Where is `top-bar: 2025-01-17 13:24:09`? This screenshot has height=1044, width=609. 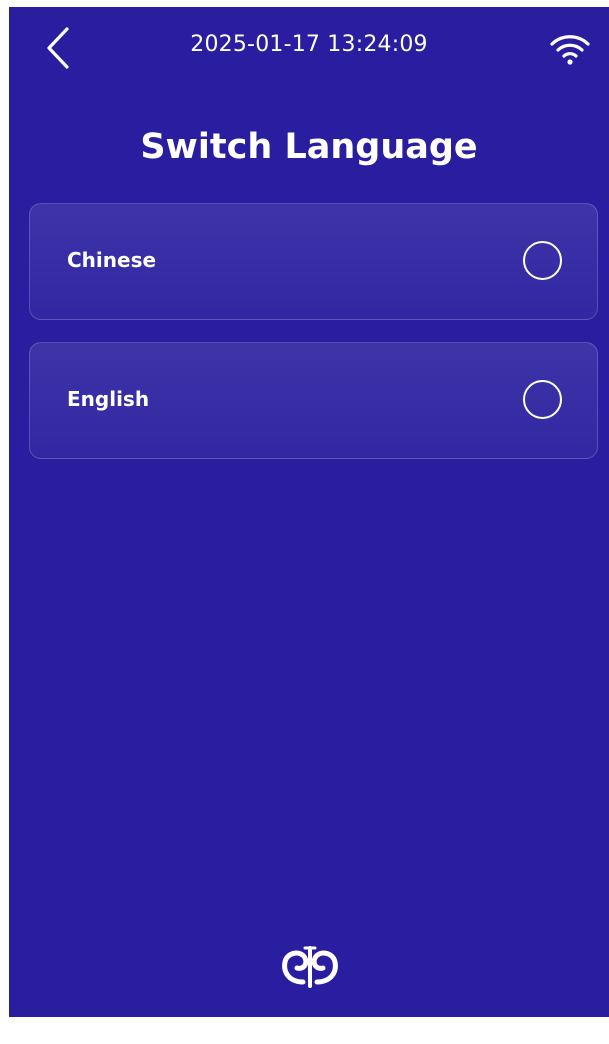
top-bar: 2025-01-17 13:24:09 is located at coordinates (309, 47).